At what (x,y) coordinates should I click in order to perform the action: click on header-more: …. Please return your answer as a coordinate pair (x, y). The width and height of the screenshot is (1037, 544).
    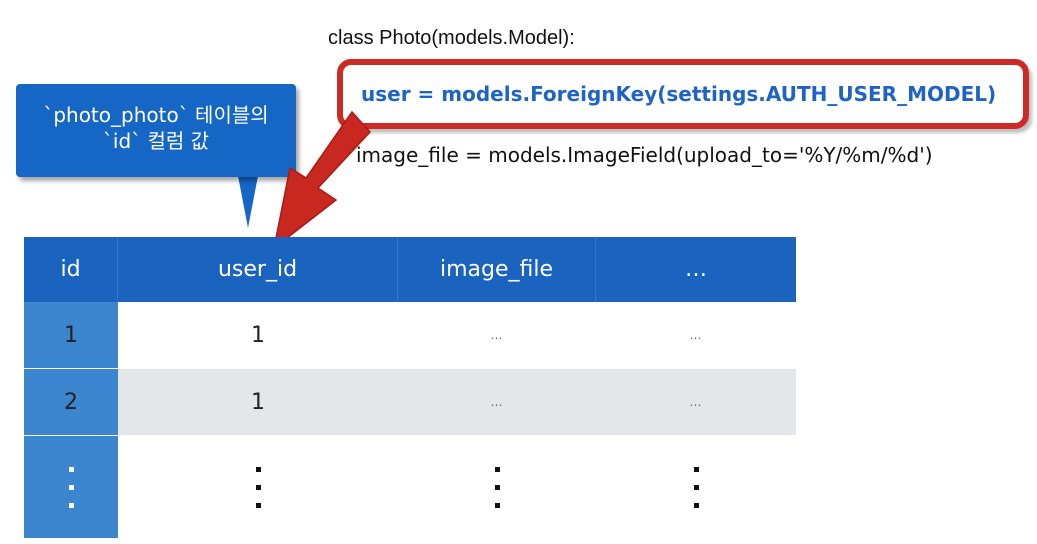
    Looking at the image, I should click on (696, 269).